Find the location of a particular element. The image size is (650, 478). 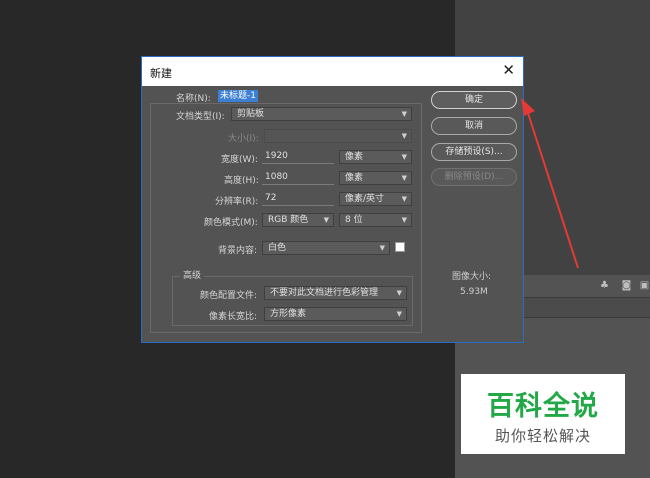

resolution-unit-select: 像素/英寸 ▼ is located at coordinates (375, 199).